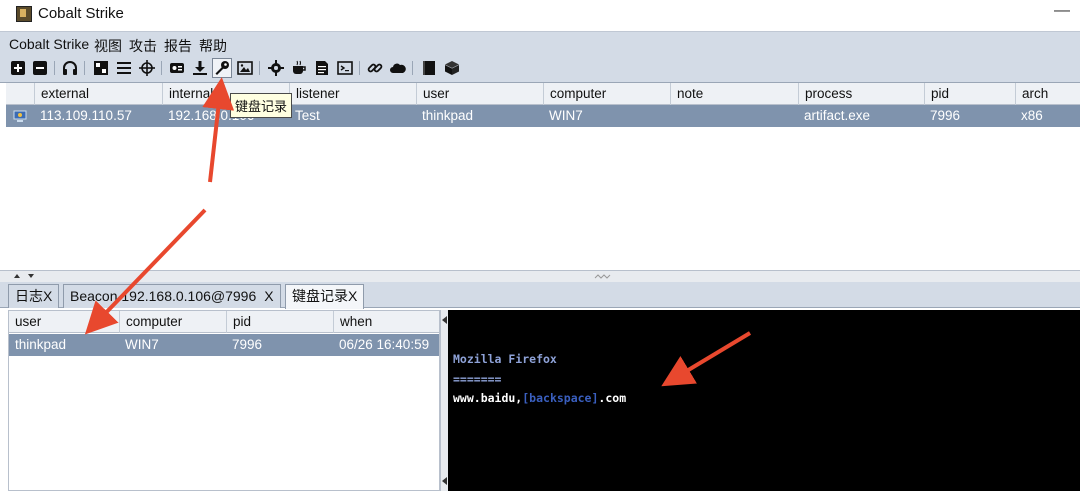  I want to click on tab-beacon: Beacon 192.168.0.106@7996 X, so click(172, 296).